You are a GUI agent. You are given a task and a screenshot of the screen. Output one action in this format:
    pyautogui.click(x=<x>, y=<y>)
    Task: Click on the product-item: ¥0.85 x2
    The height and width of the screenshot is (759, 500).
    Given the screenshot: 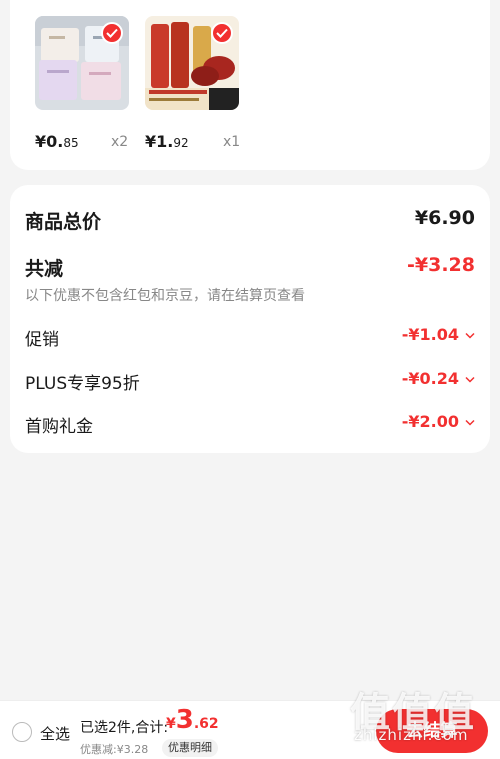 What is the action you would take?
    pyautogui.click(x=82, y=83)
    